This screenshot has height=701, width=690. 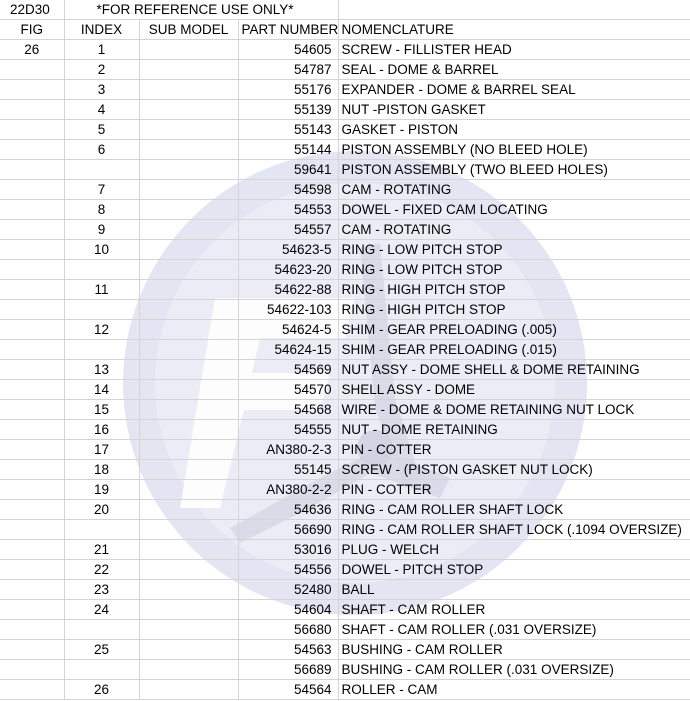 What do you see at coordinates (514, 209) in the screenshot?
I see `cell-nomenclature: DOWEL - FIXED CAM LOCATING` at bounding box center [514, 209].